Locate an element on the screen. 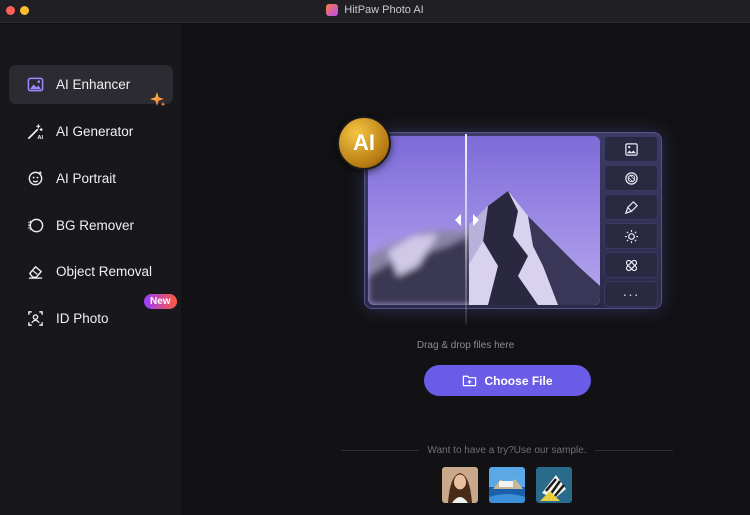 Image resolution: width=750 pixels, height=515 pixels. title-bar: HitPaw Photo AI is located at coordinates (375, 11).